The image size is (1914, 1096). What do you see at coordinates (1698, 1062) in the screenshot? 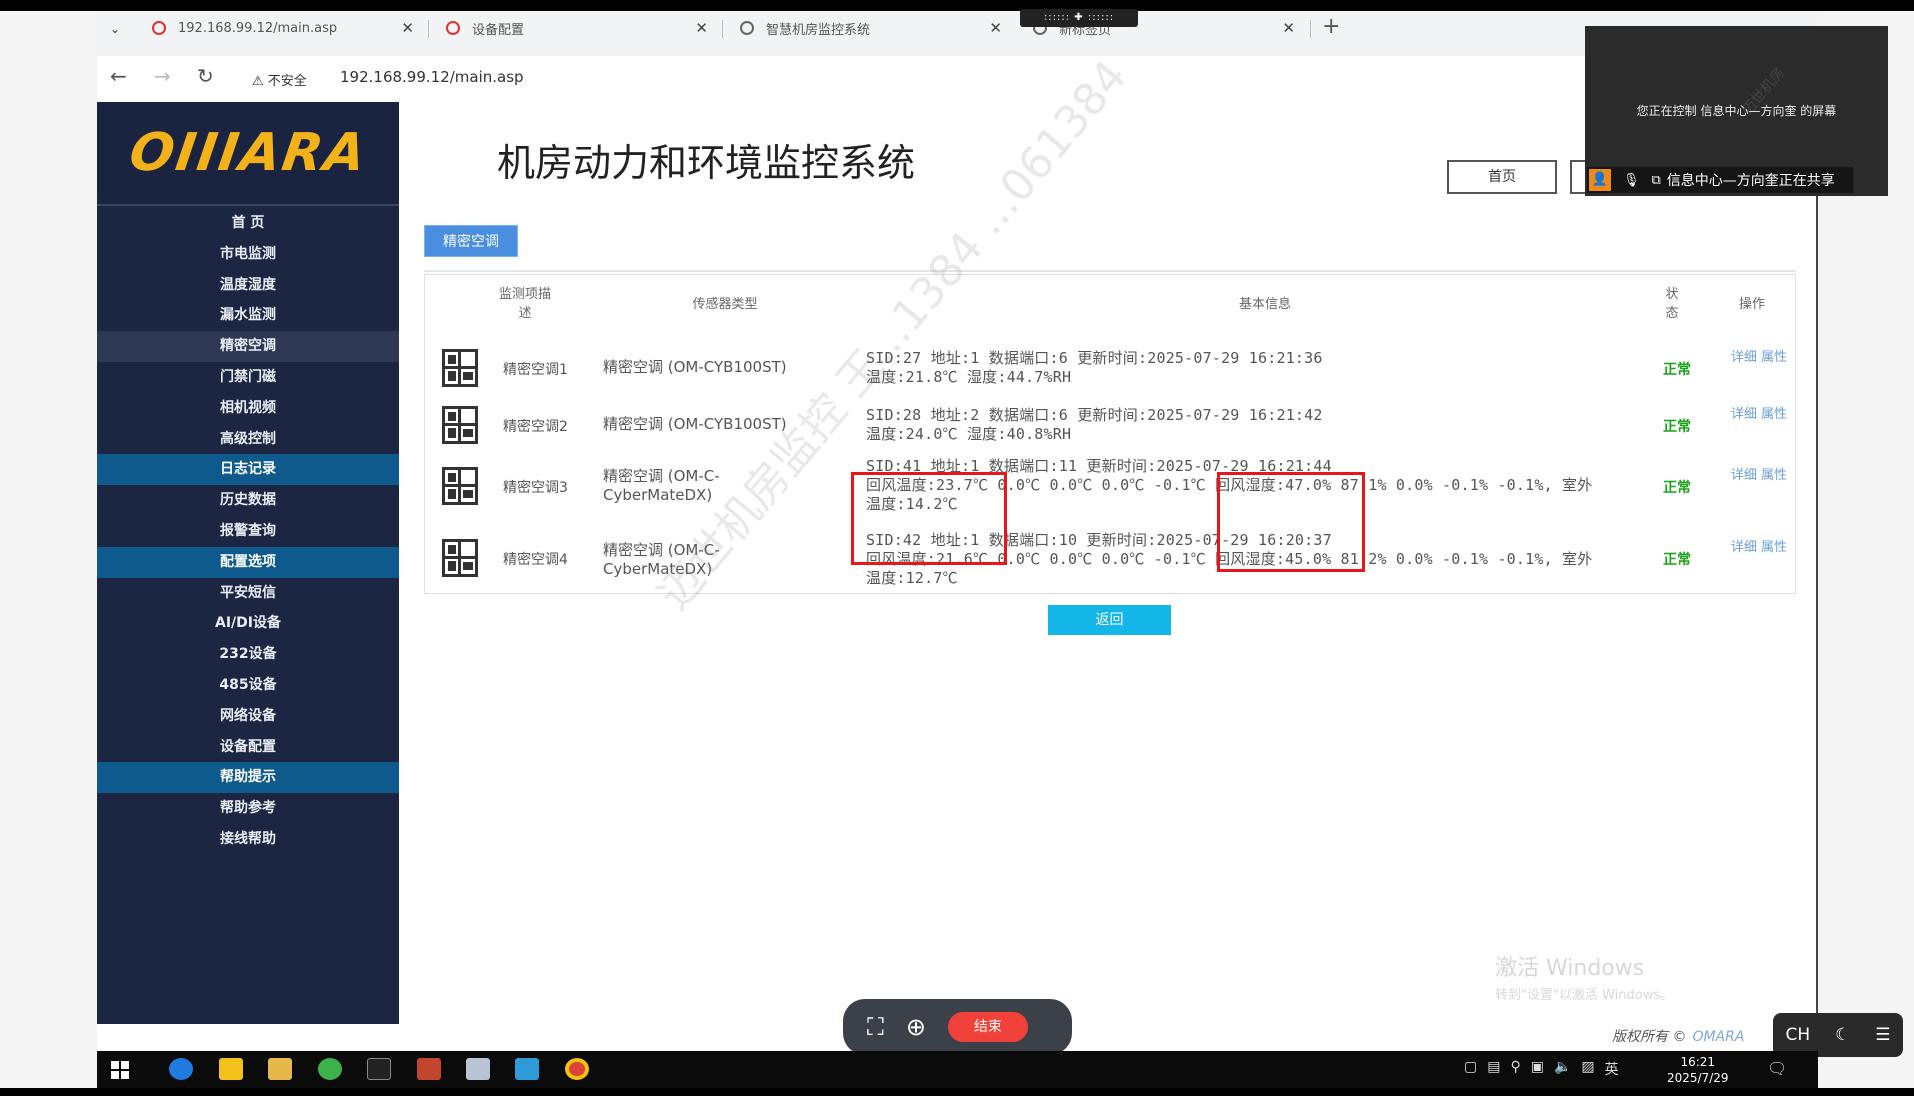
I see `clock-time: 16:21` at bounding box center [1698, 1062].